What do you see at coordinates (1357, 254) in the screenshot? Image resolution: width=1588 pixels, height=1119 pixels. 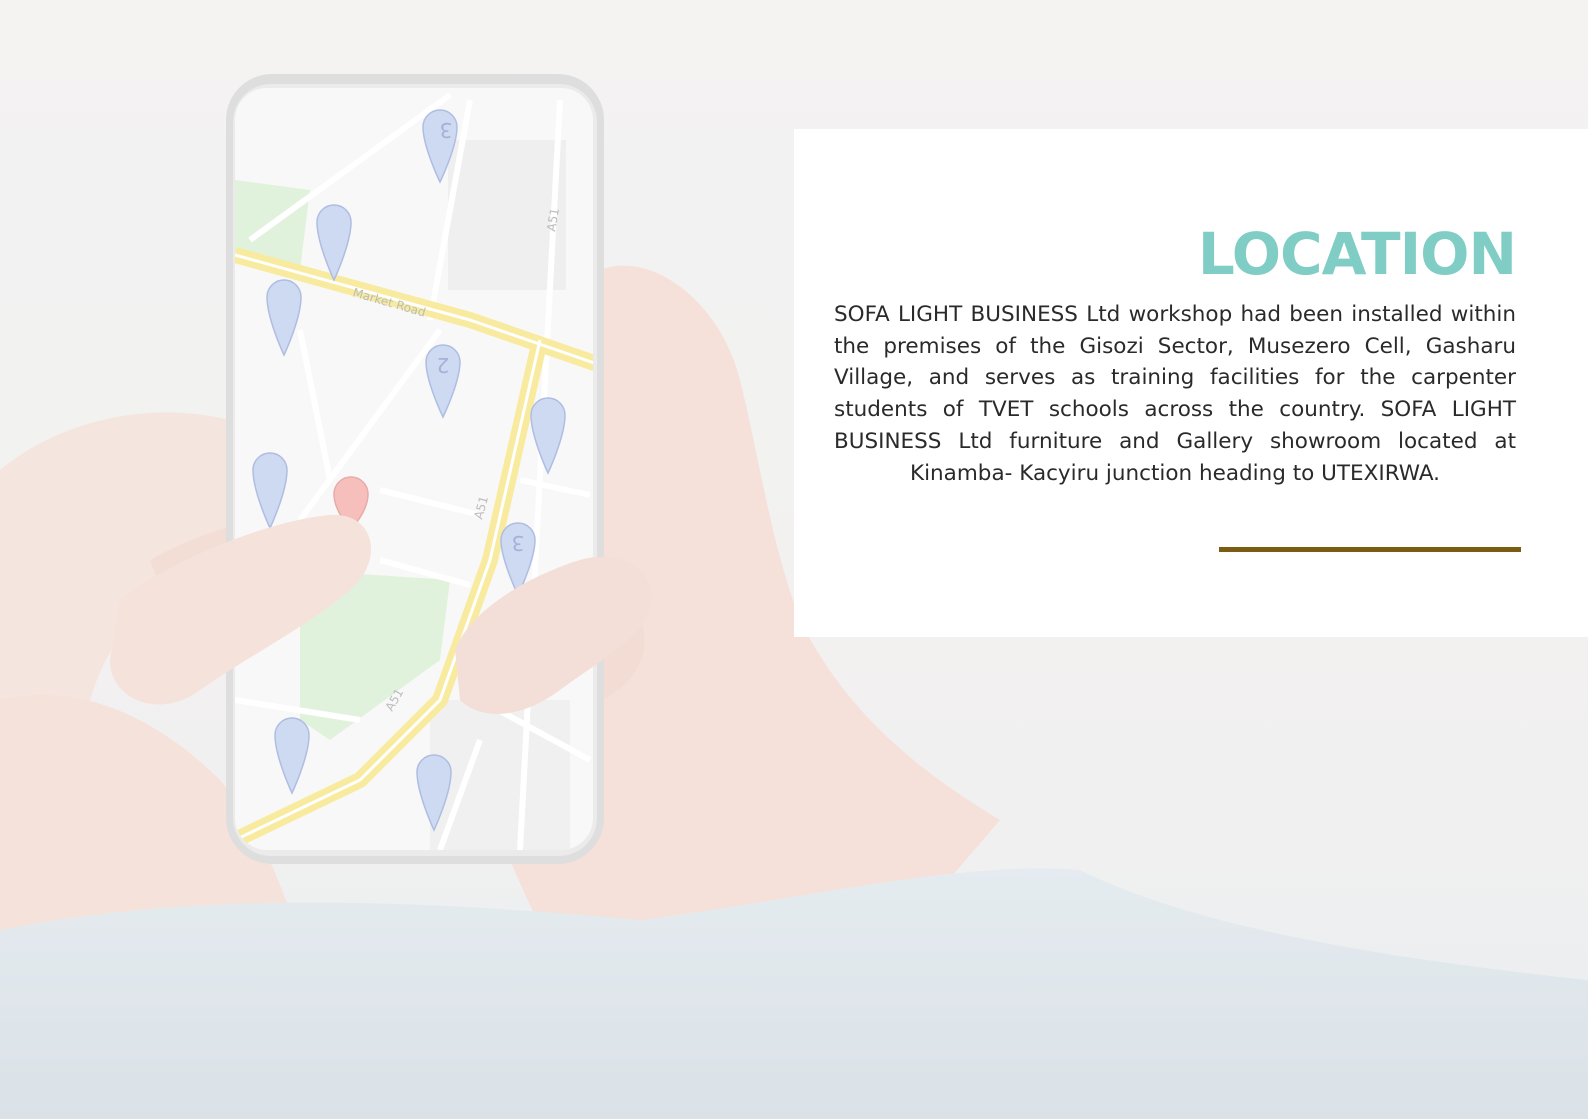 I see `section-title: LOCATION` at bounding box center [1357, 254].